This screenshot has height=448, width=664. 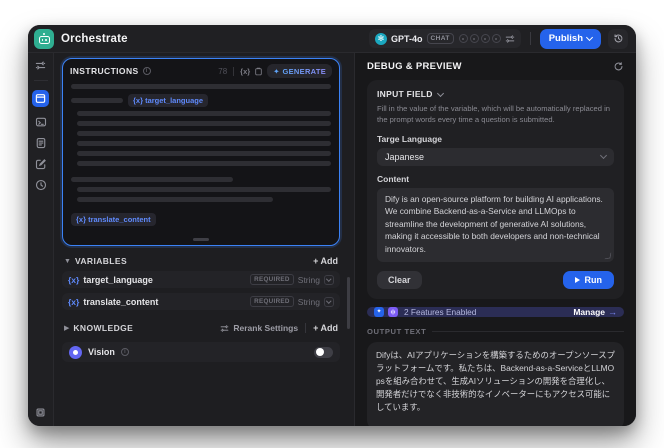 I want to click on play-icon, so click(x=577, y=279).